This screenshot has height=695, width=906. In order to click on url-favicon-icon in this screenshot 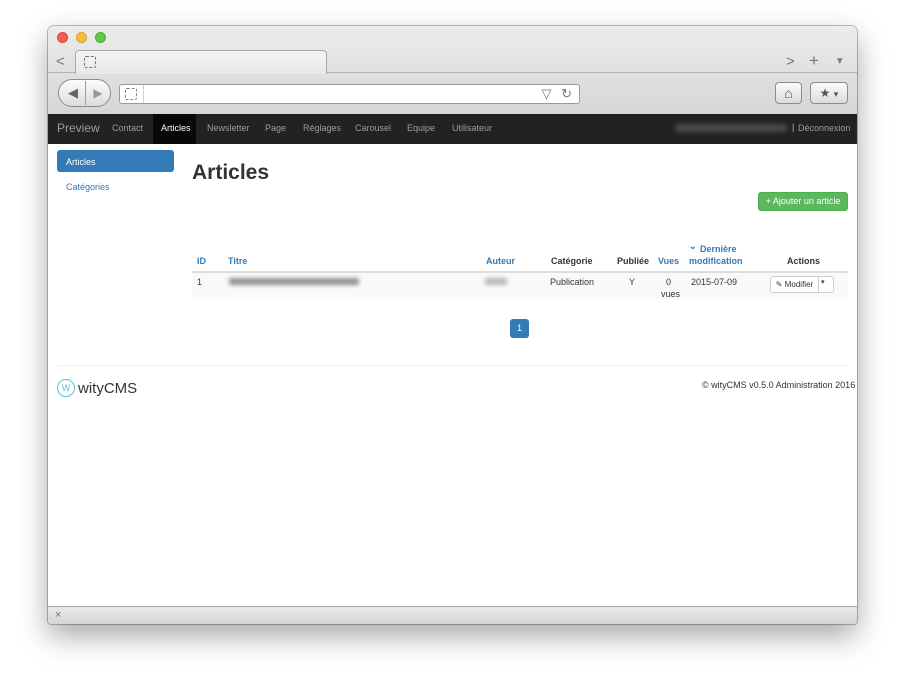, I will do `click(131, 94)`.